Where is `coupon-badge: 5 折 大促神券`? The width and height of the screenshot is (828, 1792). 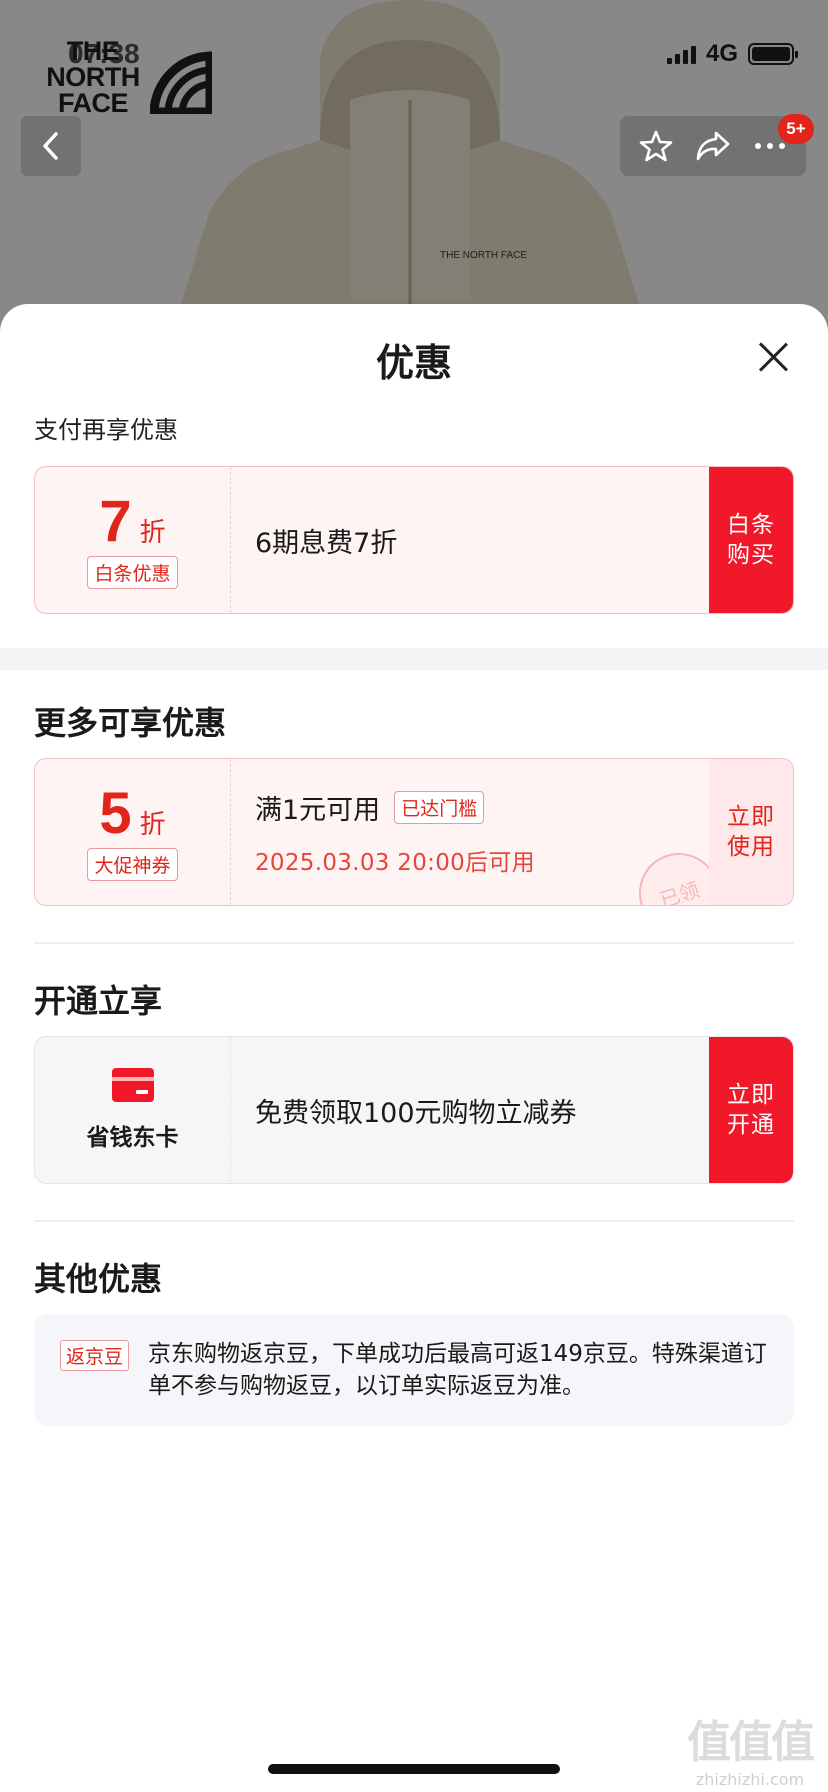
coupon-badge: 5 折 大促神券 is located at coordinates (133, 832).